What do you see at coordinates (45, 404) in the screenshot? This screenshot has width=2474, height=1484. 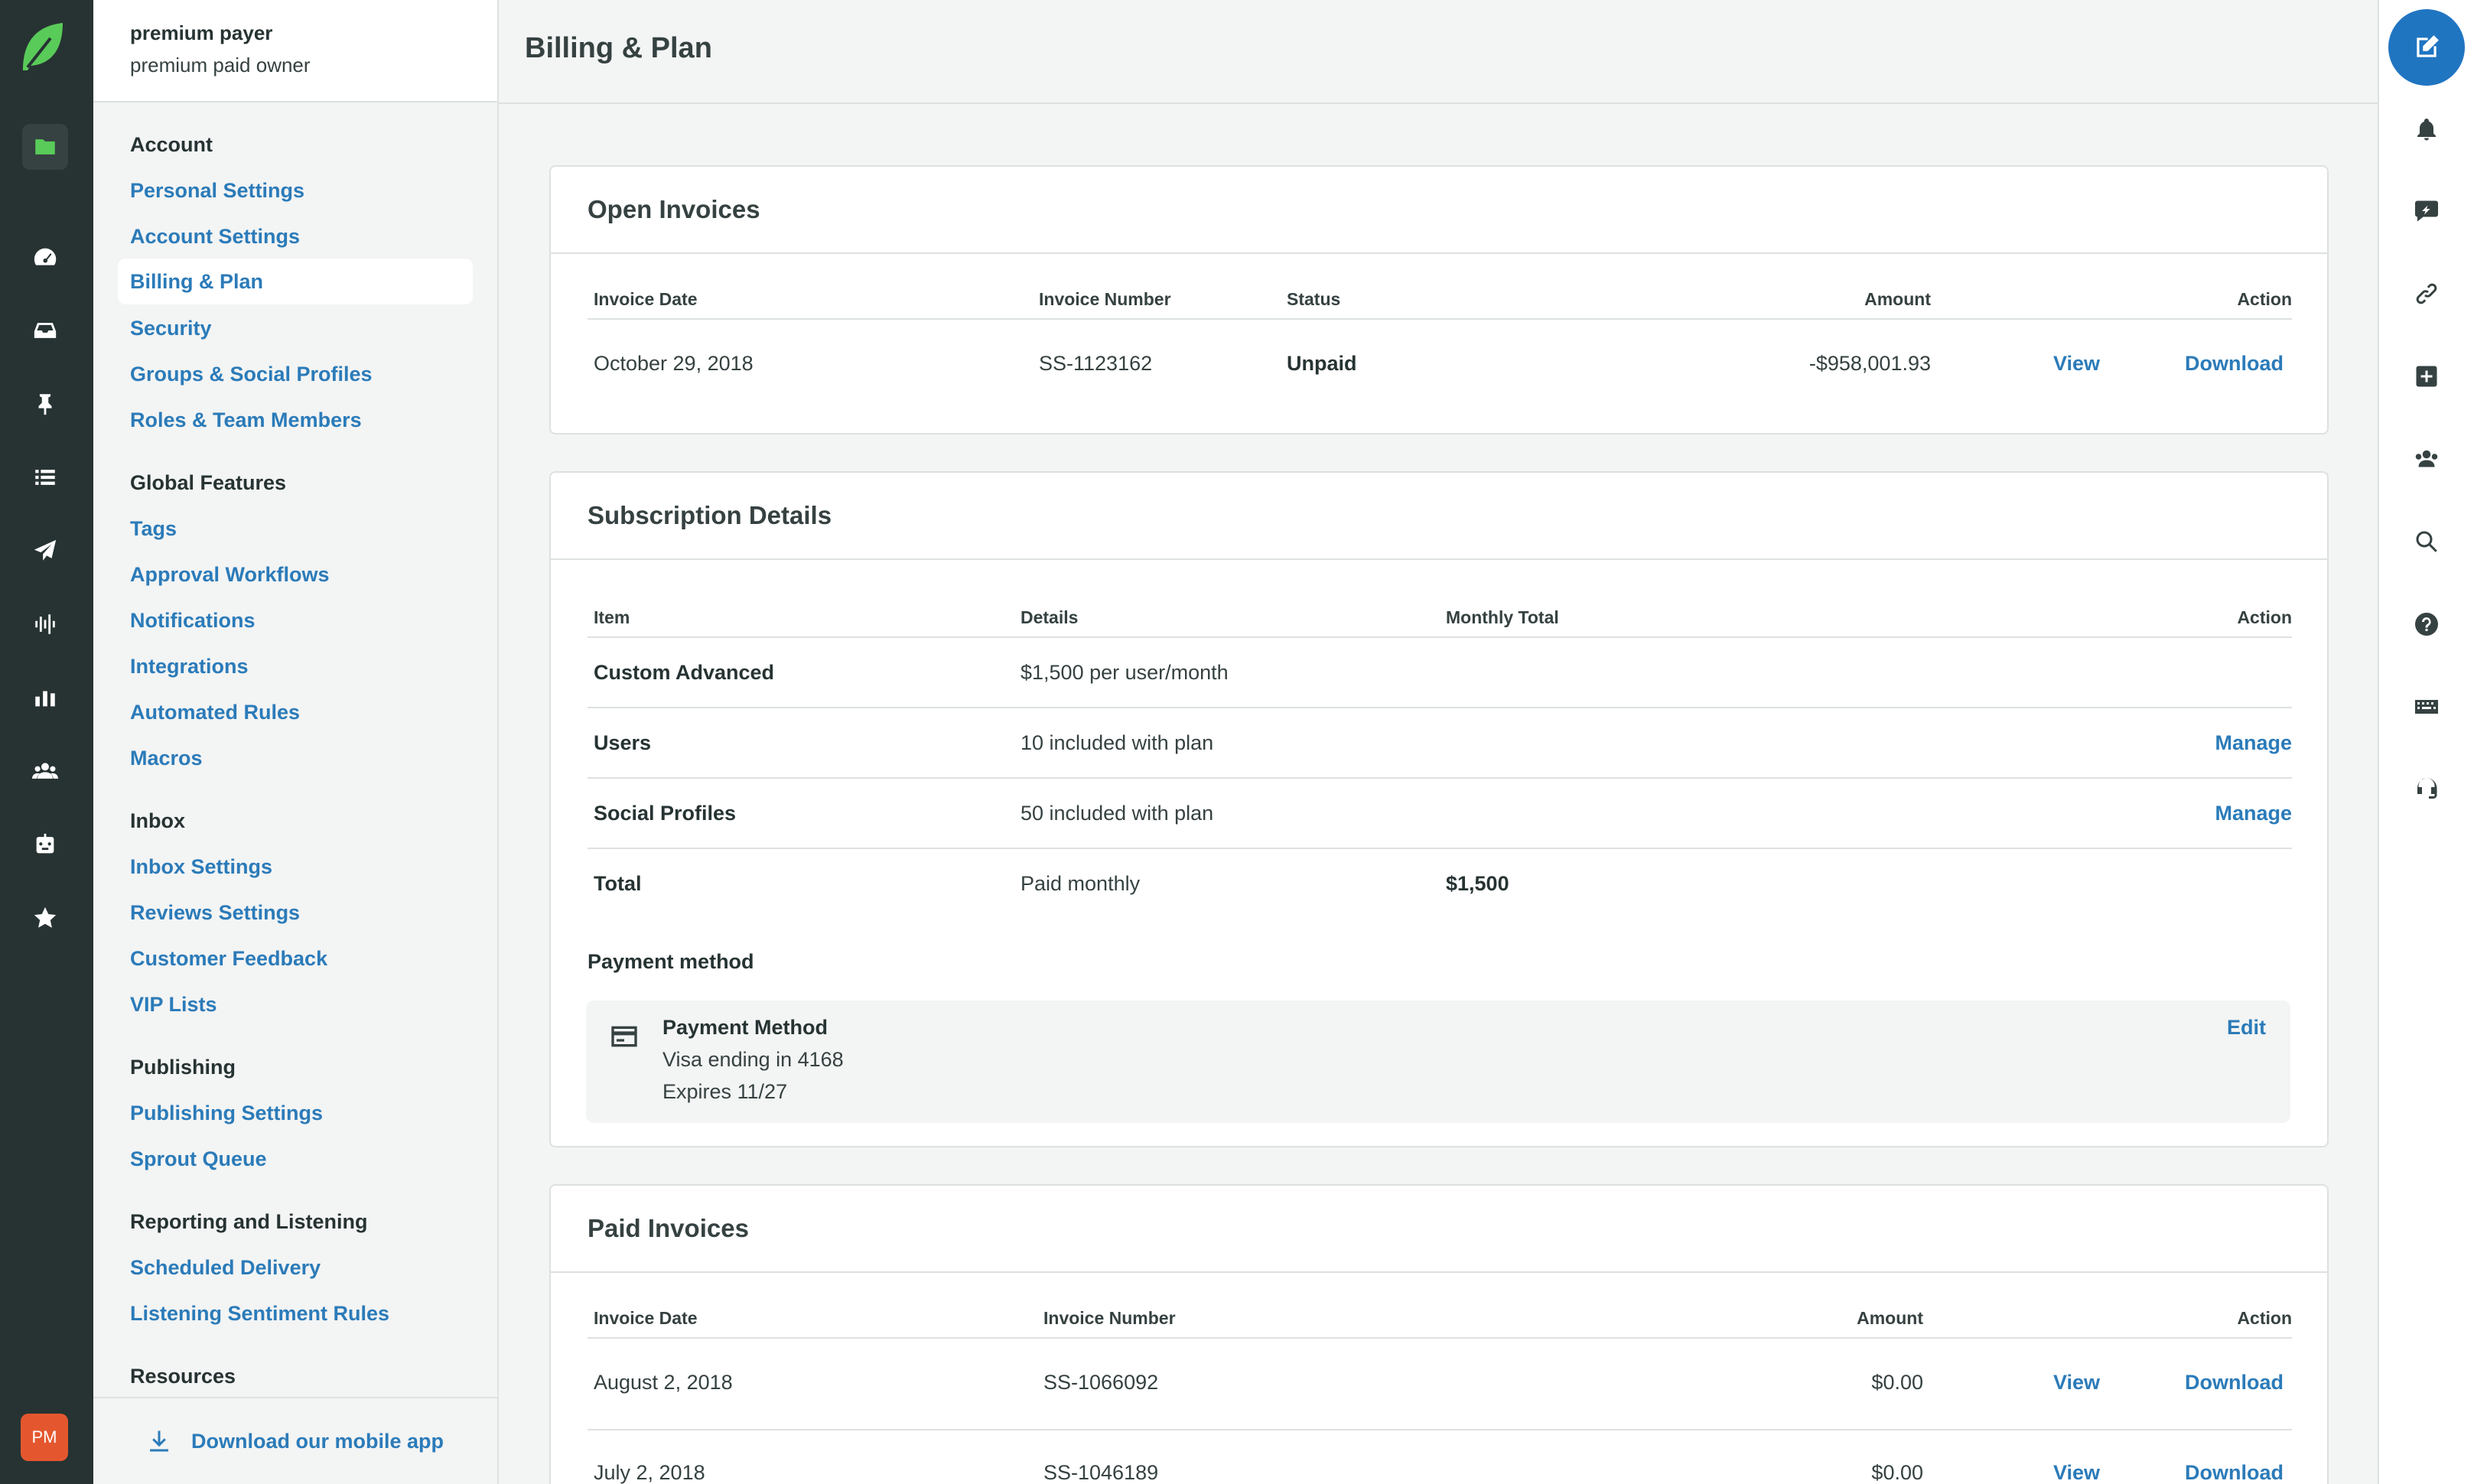 I see `pin-icon` at bounding box center [45, 404].